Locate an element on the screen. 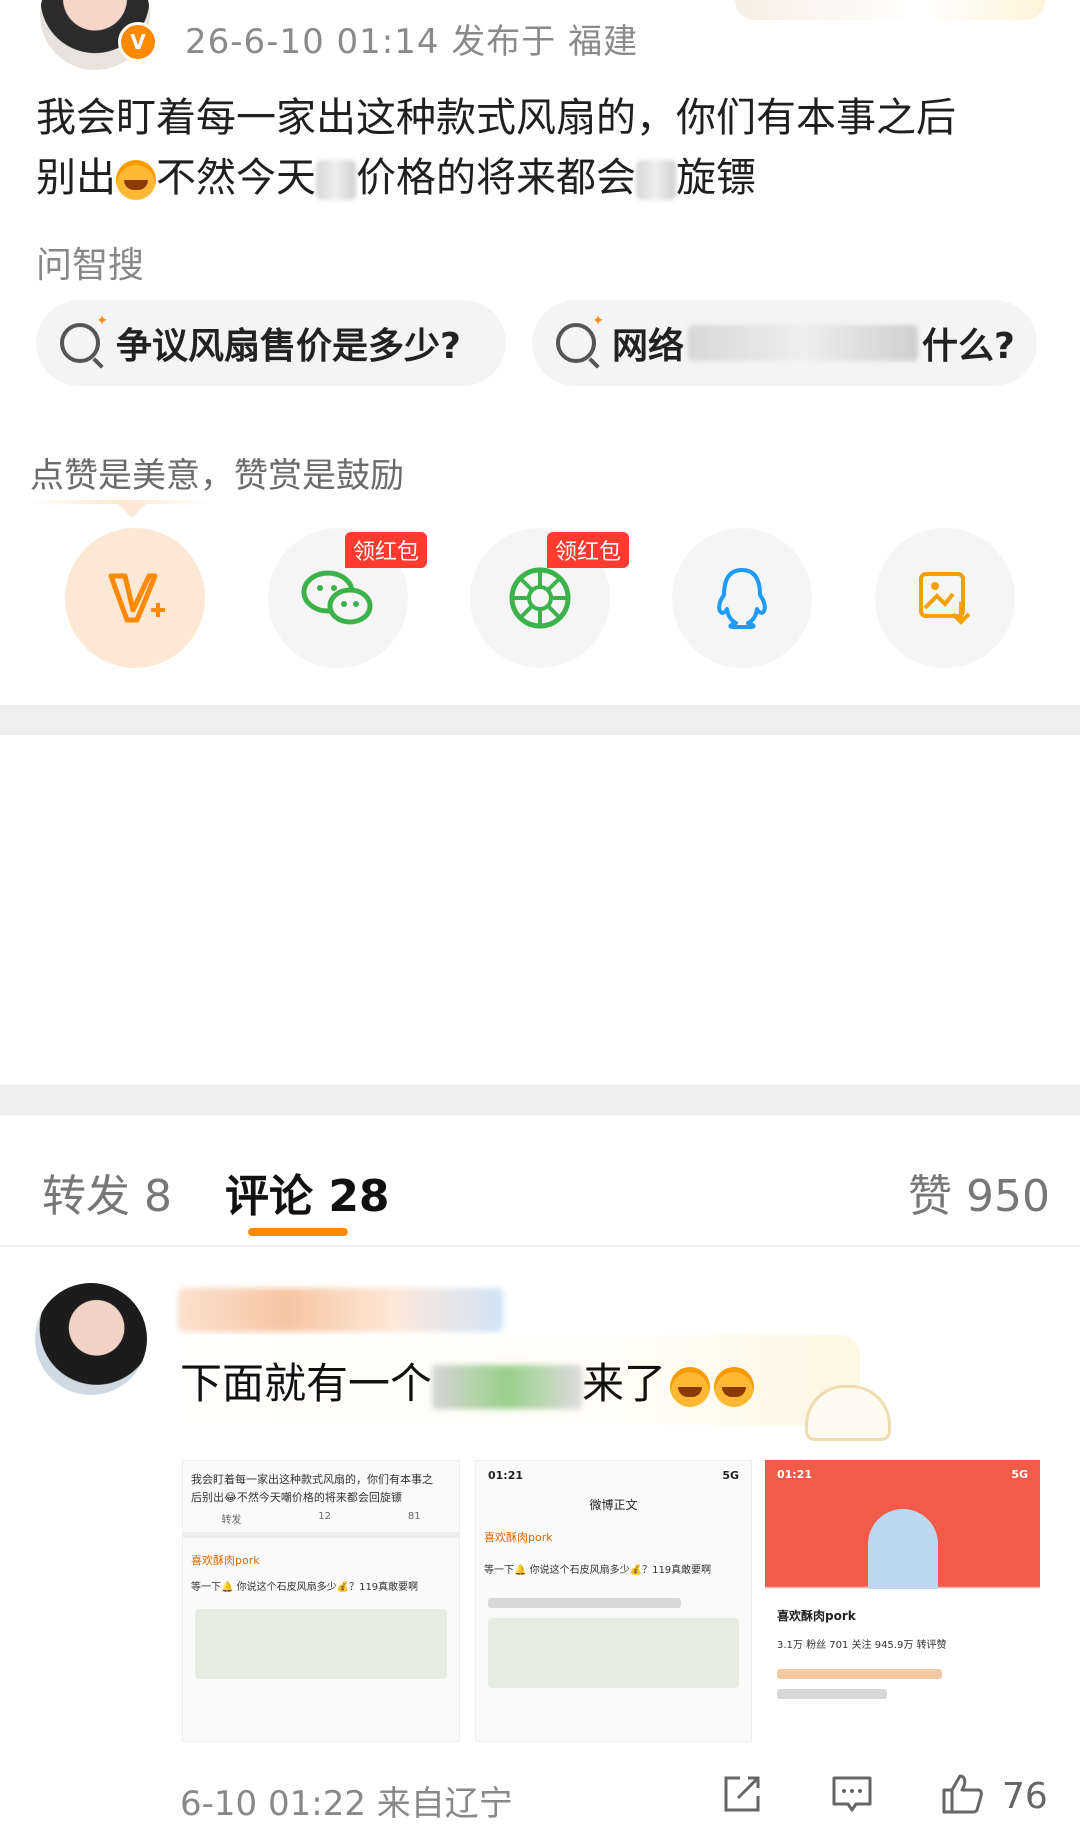 The height and width of the screenshot is (1845, 1080). comment-text: 下面就有一个 来了 is located at coordinates (467, 1380).